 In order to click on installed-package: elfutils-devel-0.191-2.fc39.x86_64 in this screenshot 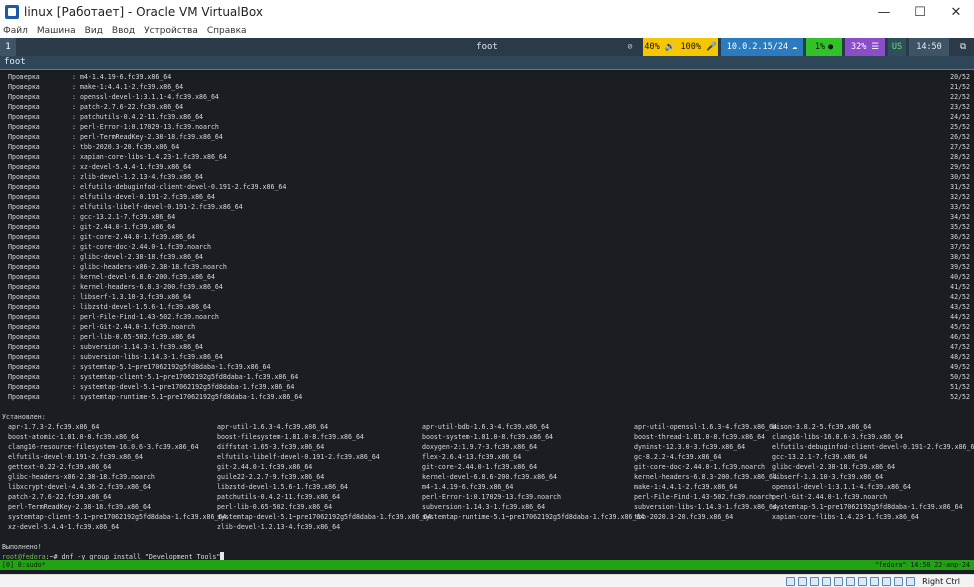, I will do `click(75, 457)`.